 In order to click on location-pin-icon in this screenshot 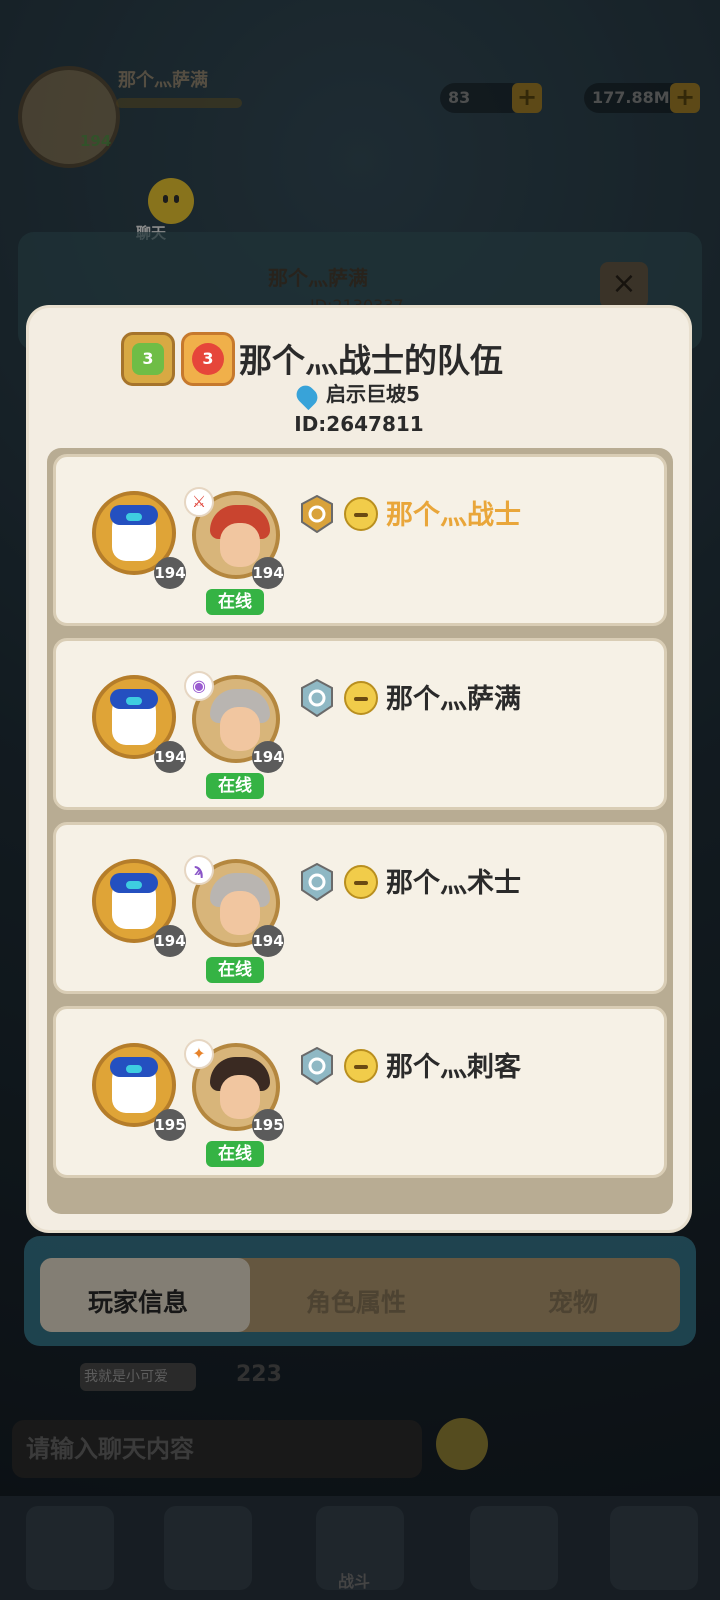, I will do `click(307, 395)`.